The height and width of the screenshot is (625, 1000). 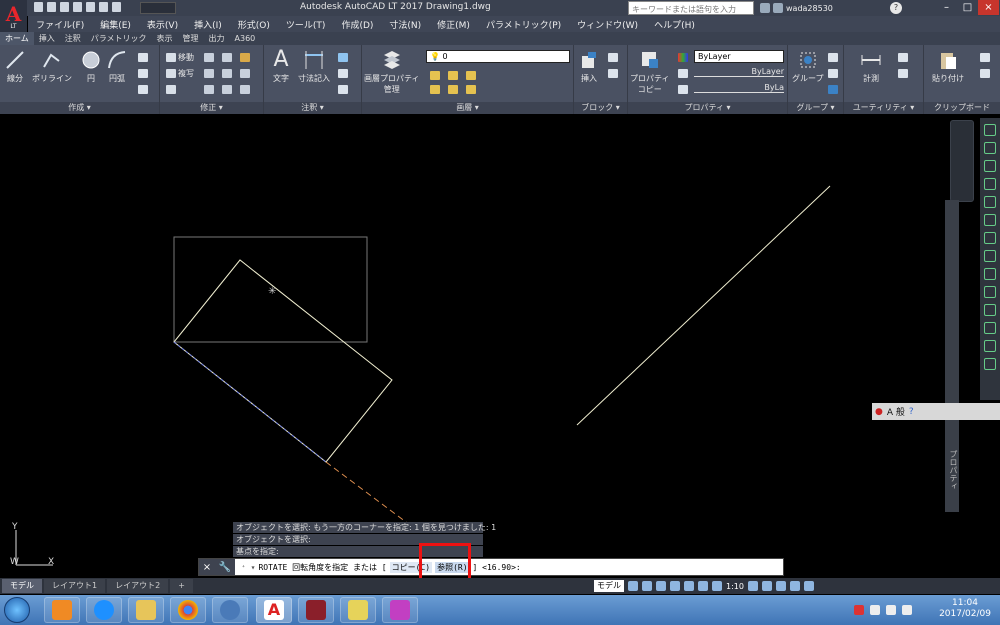 I want to click on text-tool: A 文字, so click(x=281, y=66).